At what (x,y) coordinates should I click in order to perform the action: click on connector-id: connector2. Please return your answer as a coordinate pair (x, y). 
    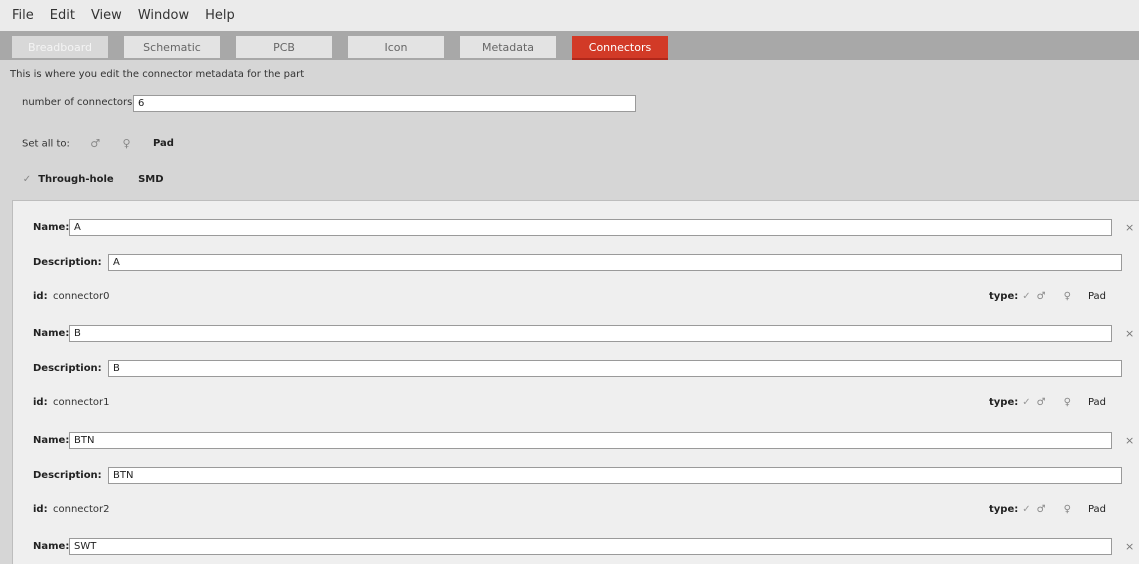
    Looking at the image, I should click on (81, 509).